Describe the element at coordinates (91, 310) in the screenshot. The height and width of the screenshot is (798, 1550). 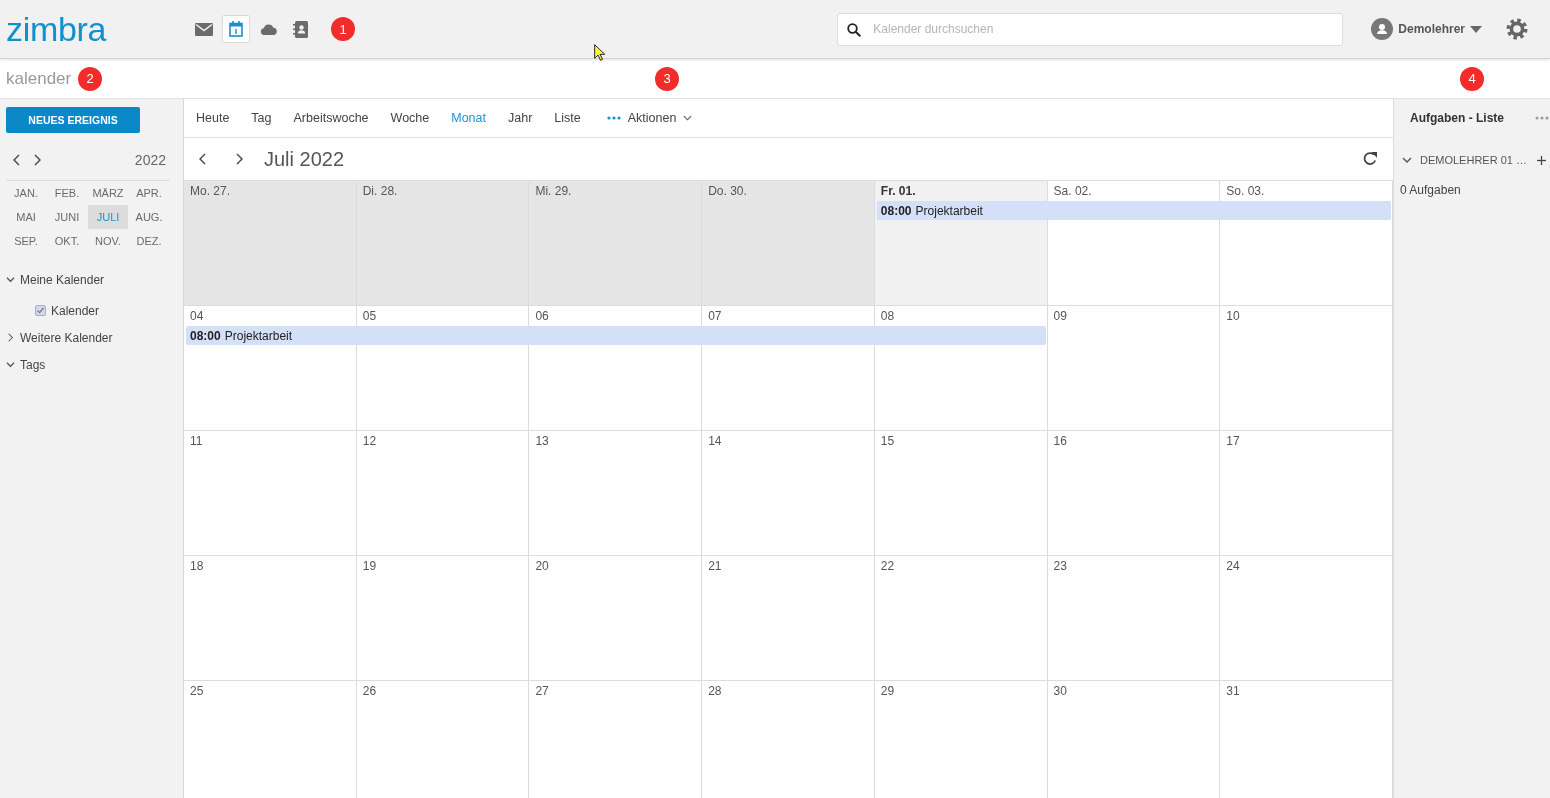
I see `calendar-item: Kalender` at that location.